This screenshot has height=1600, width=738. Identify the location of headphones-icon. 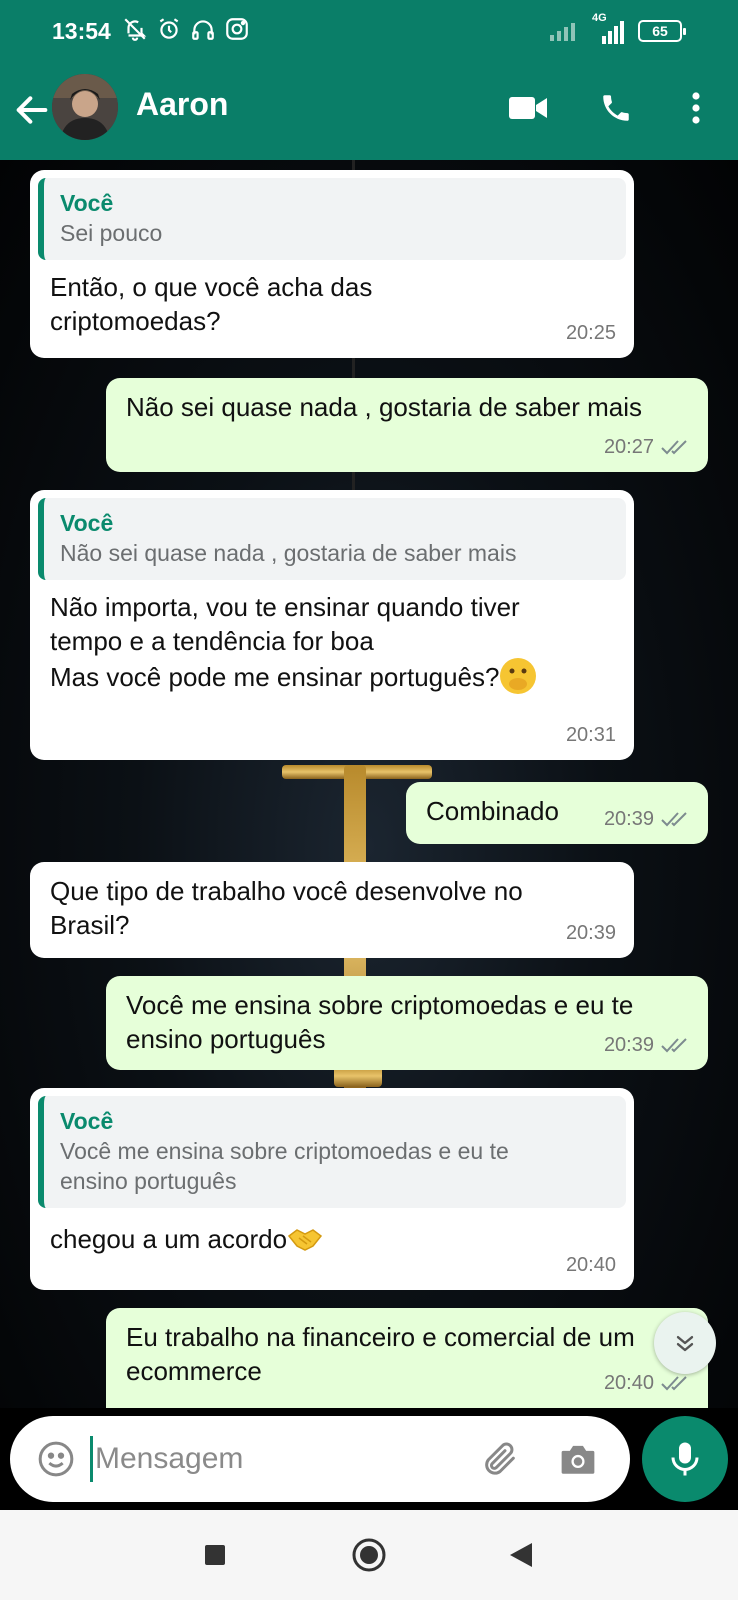
(203, 30).